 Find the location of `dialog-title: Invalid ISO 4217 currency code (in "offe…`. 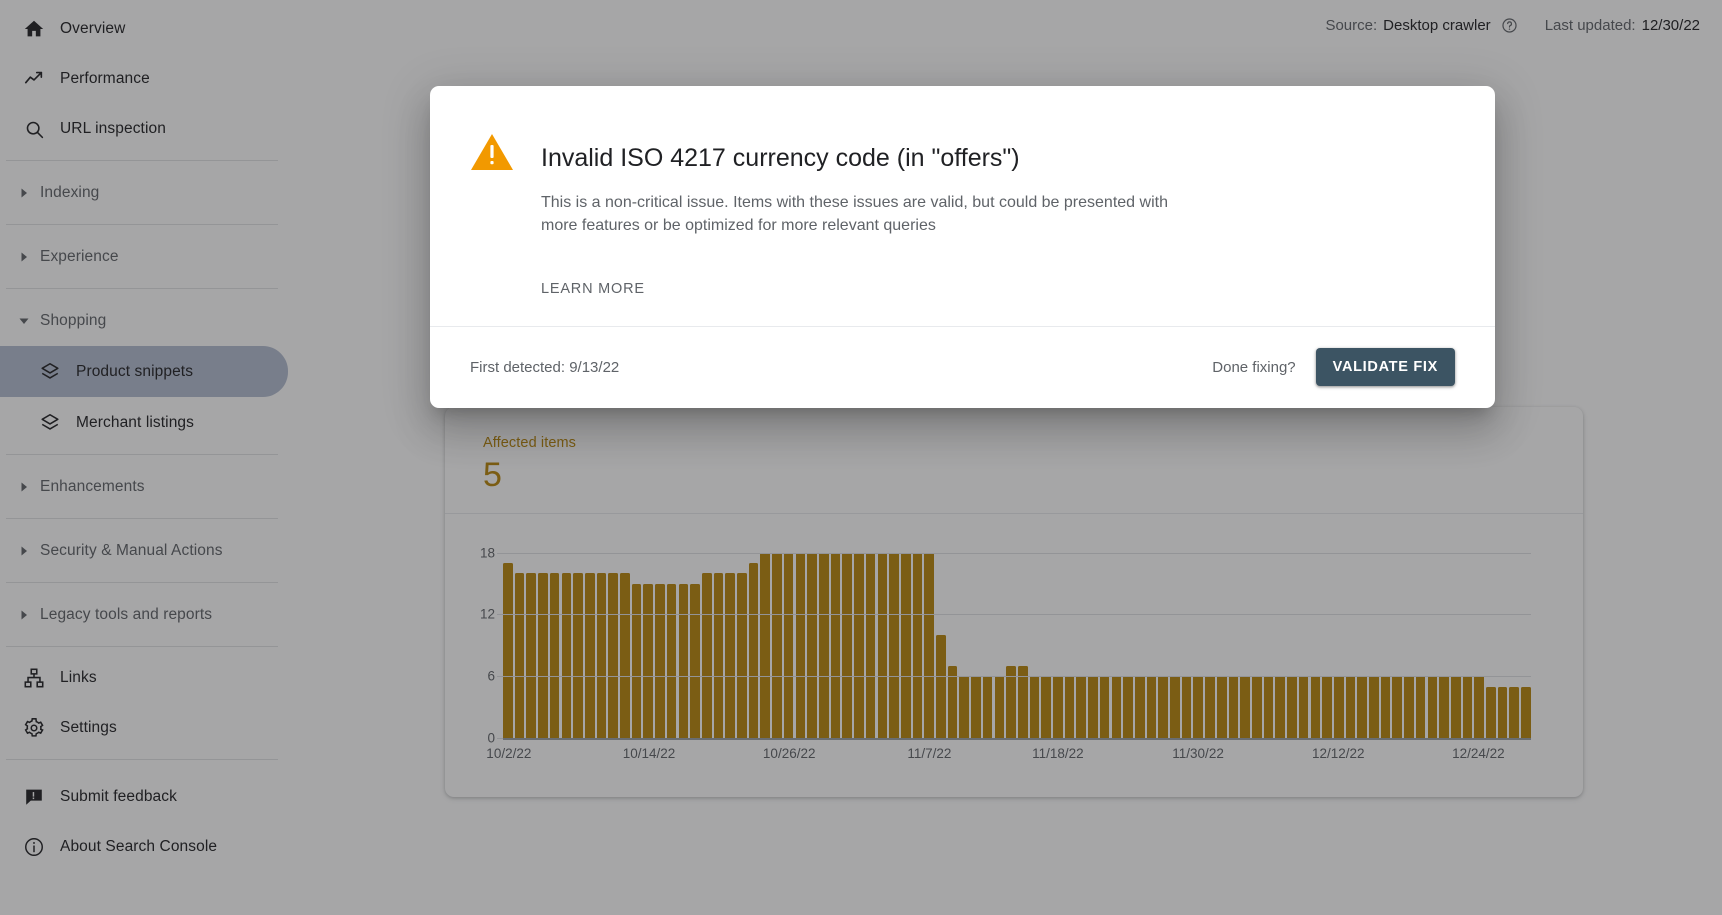

dialog-title: Invalid ISO 4217 currency code (in "offe… is located at coordinates (780, 157).